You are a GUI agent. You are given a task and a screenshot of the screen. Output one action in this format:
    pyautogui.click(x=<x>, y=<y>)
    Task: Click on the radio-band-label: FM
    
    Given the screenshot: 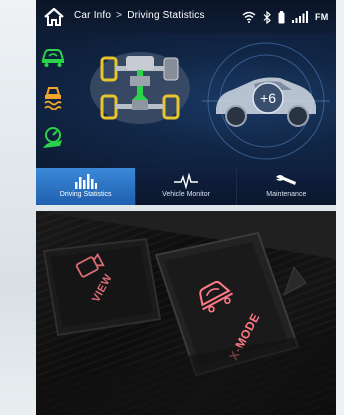 What is the action you would take?
    pyautogui.click(x=322, y=17)
    